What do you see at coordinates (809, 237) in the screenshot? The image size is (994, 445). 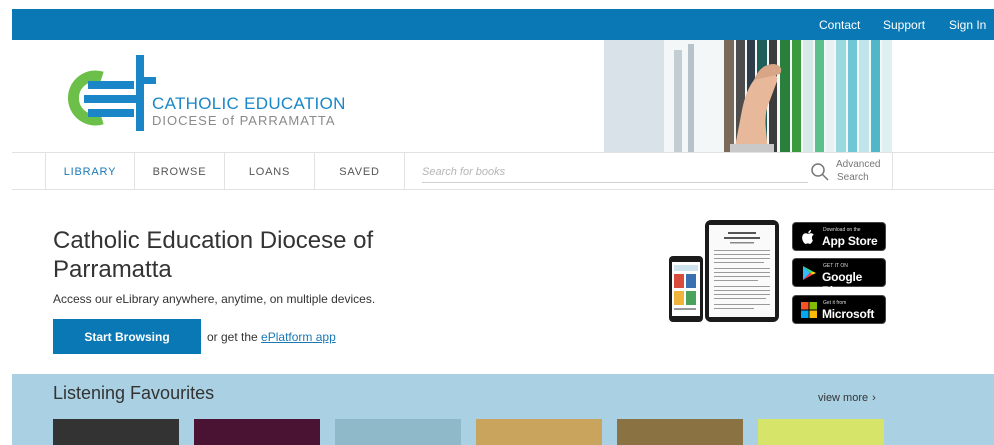 I see `apple-icon` at bounding box center [809, 237].